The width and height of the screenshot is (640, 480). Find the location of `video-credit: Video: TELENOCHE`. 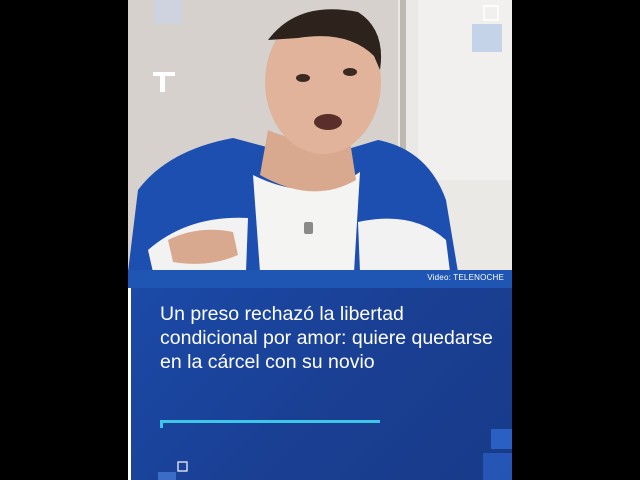

video-credit: Video: TELENOCHE is located at coordinates (465, 277).